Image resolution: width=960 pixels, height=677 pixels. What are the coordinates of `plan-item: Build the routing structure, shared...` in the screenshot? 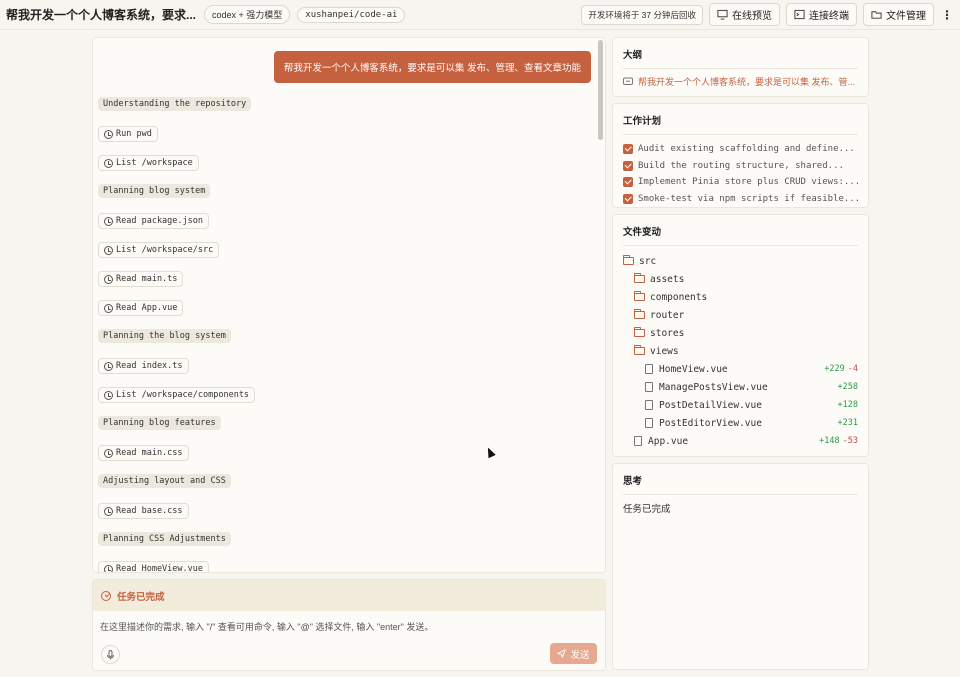 It's located at (740, 166).